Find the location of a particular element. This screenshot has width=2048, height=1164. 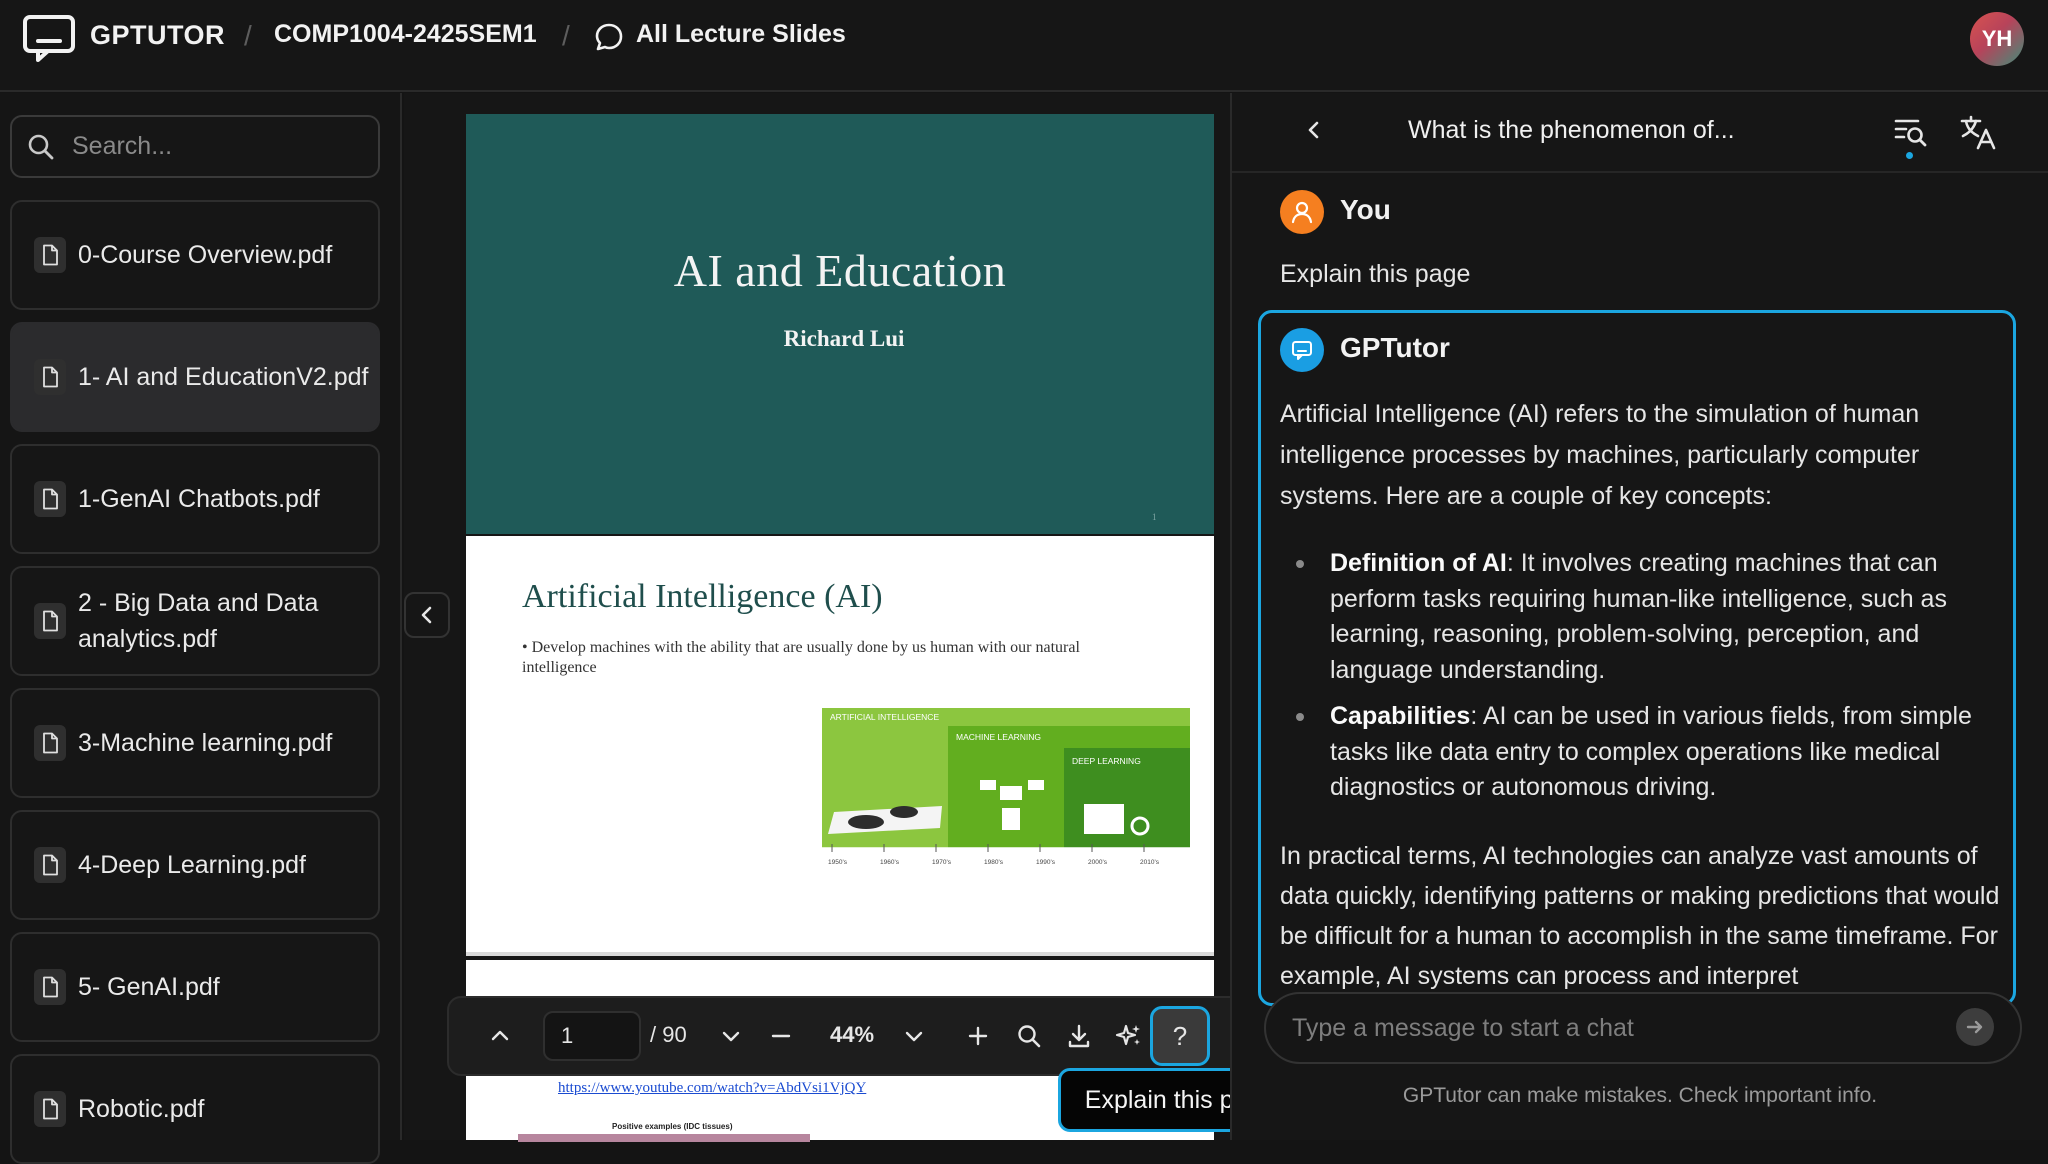

person-icon is located at coordinates (1302, 212).